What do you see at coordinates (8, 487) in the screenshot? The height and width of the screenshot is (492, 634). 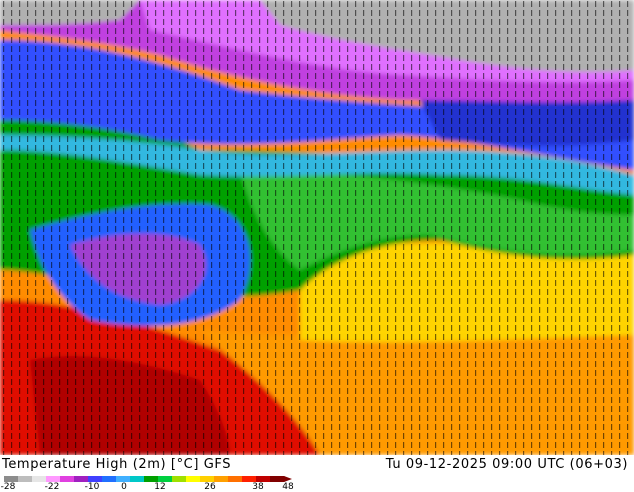 I see `legend-tick-label: -28` at bounding box center [8, 487].